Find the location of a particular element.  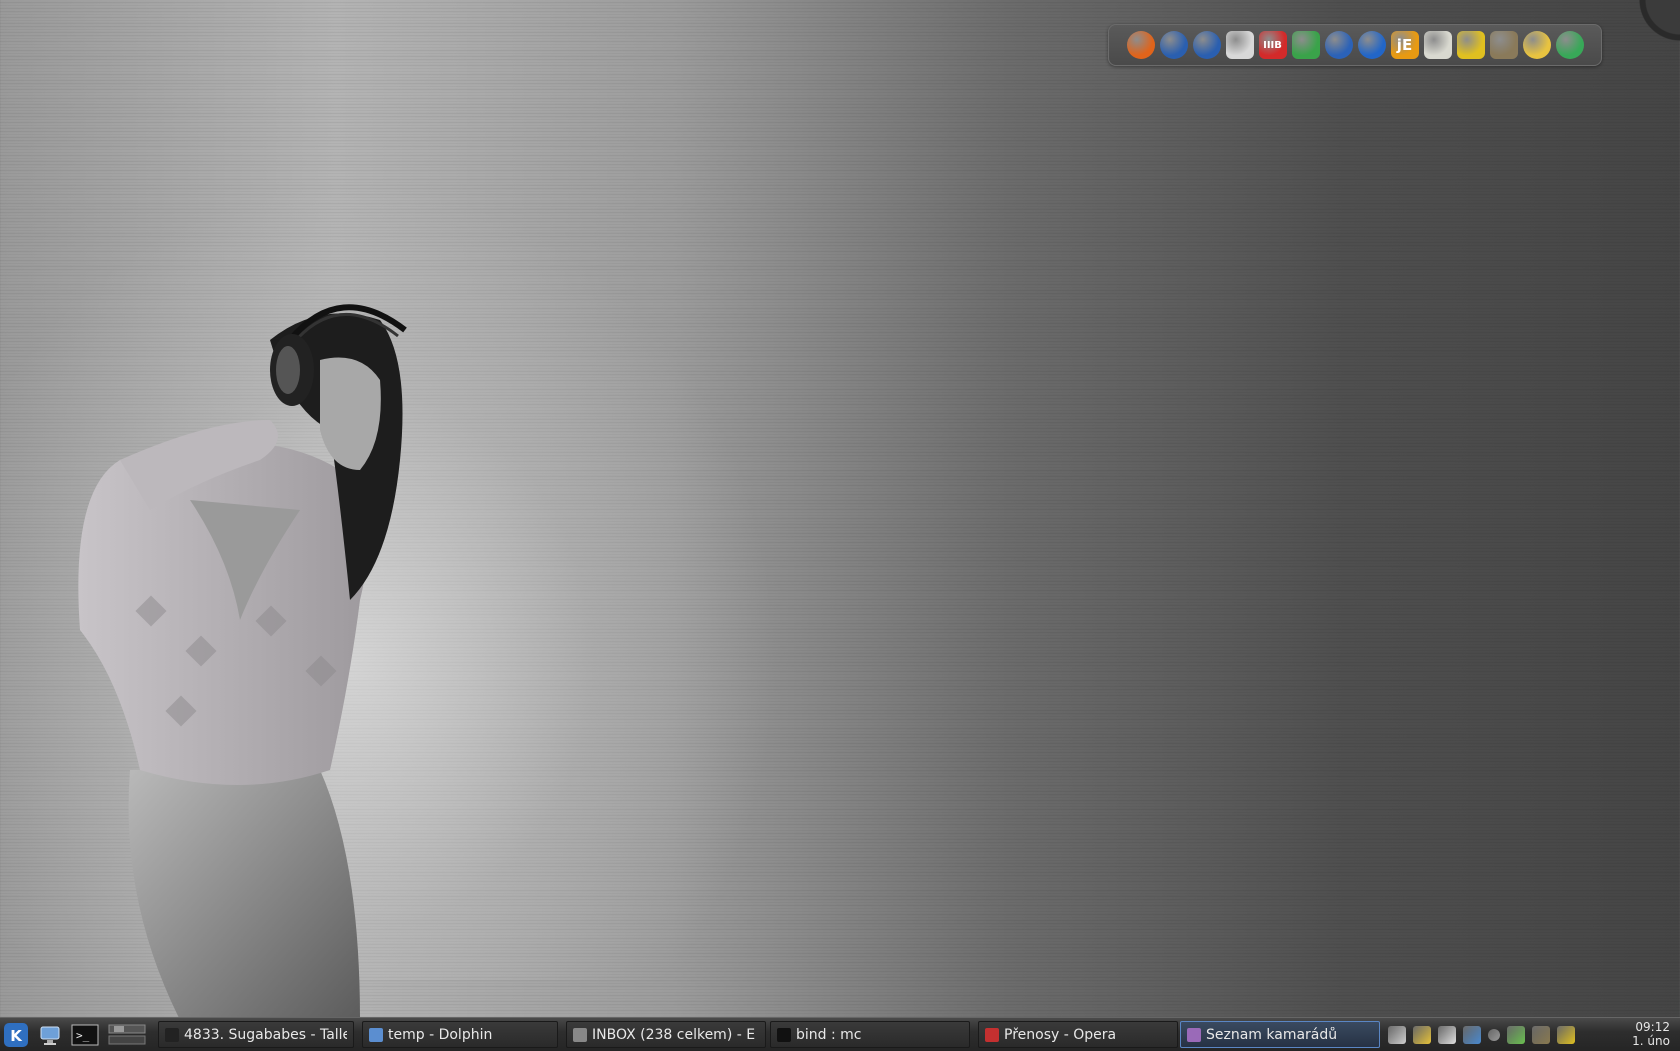

terminal-icon: >_ is located at coordinates (85, 1035).